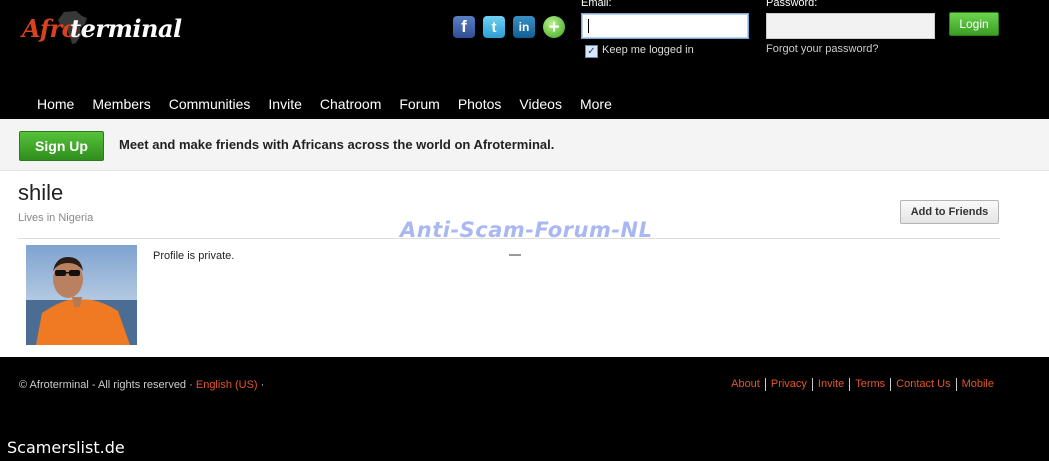 Image resolution: width=1049 pixels, height=461 pixels. What do you see at coordinates (480, 104) in the screenshot?
I see `nav-item-photos: Photos` at bounding box center [480, 104].